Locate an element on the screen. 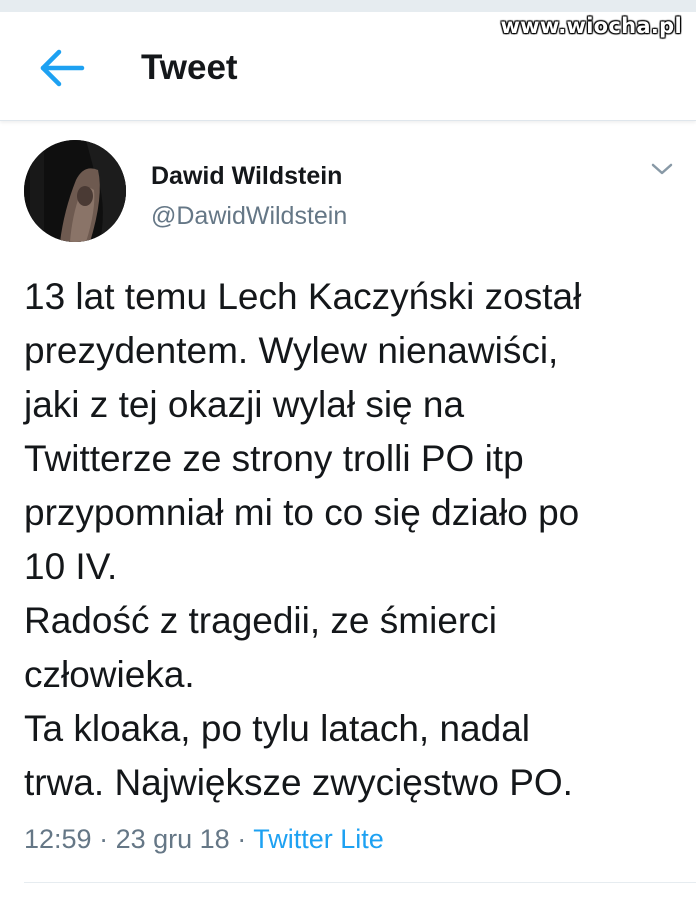 The height and width of the screenshot is (900, 696). tweet-date: 23 gru 18 is located at coordinates (172, 839).